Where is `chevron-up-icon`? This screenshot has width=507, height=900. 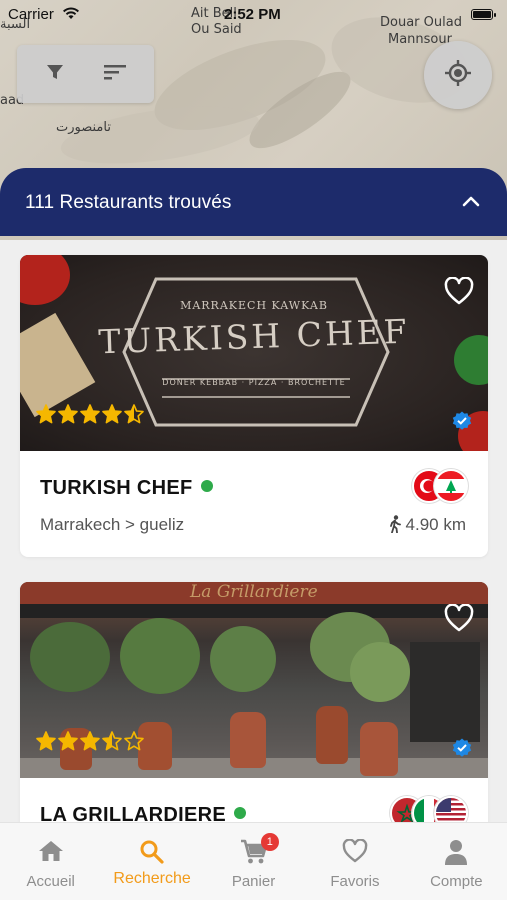
chevron-up-icon is located at coordinates (471, 202).